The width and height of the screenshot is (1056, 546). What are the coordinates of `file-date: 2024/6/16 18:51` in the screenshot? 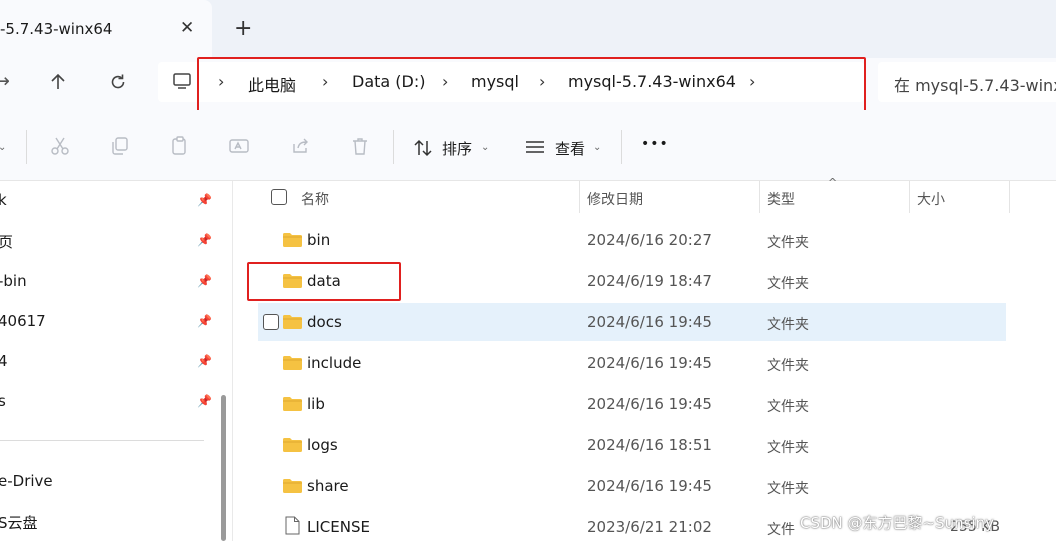 It's located at (649, 445).